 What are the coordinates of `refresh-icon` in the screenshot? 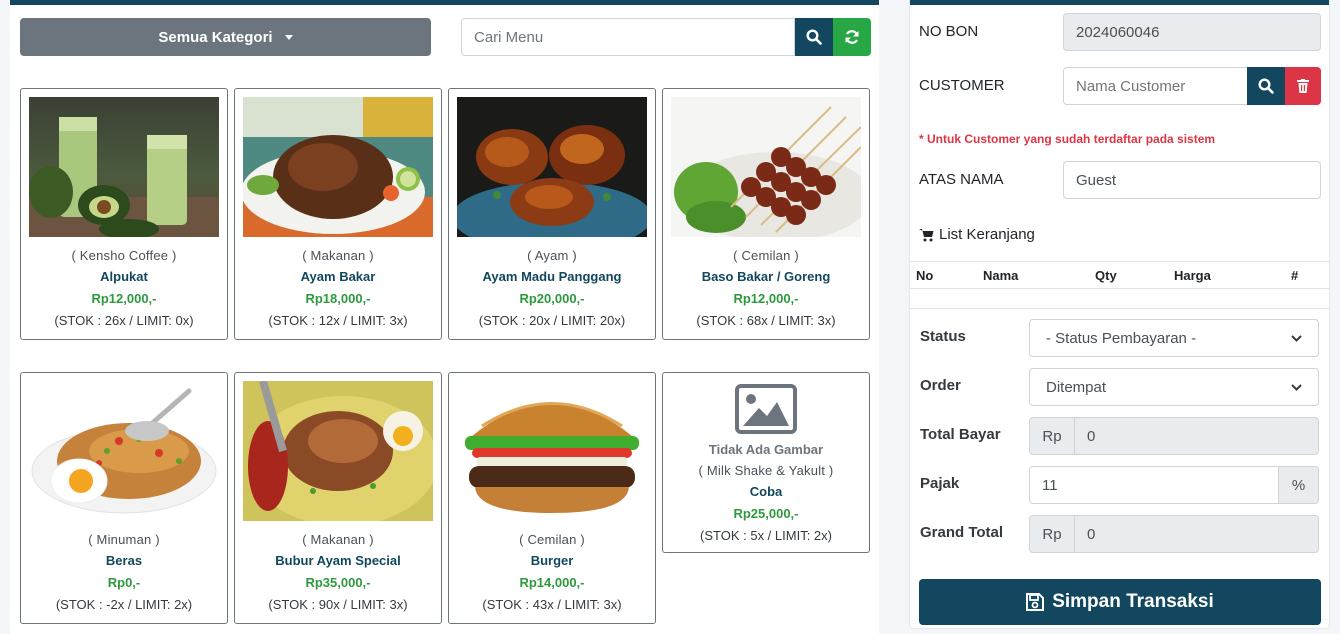 It's located at (852, 37).